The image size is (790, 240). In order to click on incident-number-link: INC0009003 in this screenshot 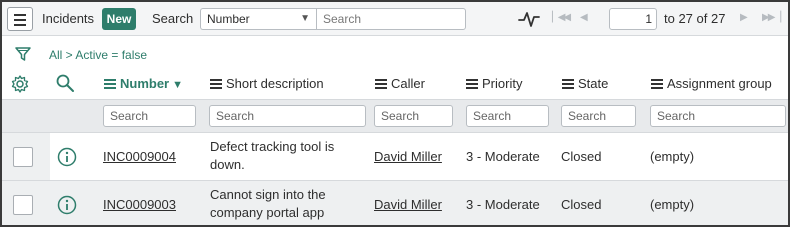, I will do `click(139, 204)`.